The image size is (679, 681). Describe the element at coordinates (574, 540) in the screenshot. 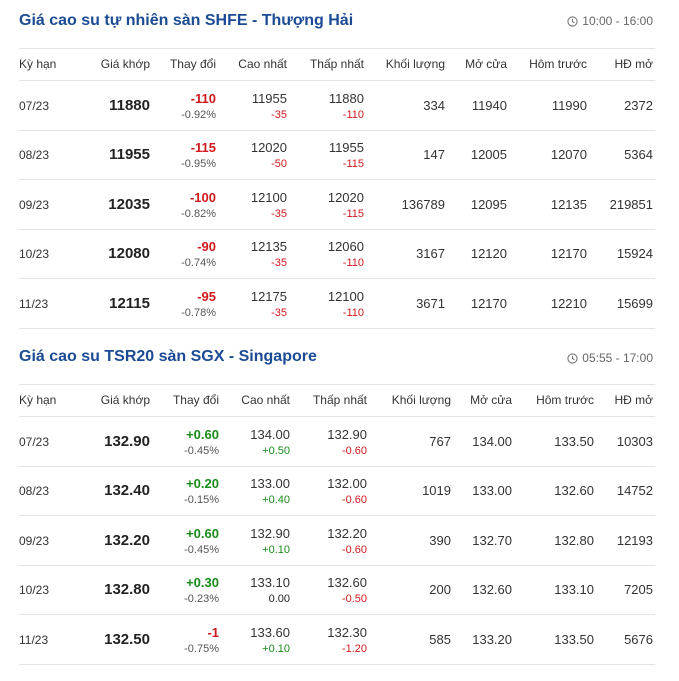

I see `cell-prev: 132.80` at that location.